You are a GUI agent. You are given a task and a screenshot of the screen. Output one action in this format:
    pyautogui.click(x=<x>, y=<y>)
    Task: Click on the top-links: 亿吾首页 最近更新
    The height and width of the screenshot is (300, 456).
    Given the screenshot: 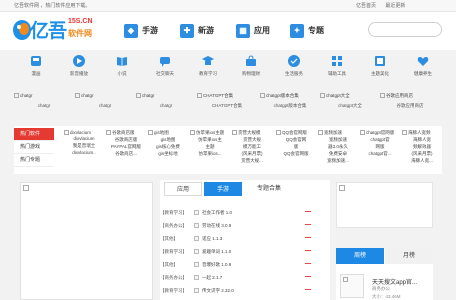 What is the action you would take?
    pyautogui.click(x=384, y=6)
    